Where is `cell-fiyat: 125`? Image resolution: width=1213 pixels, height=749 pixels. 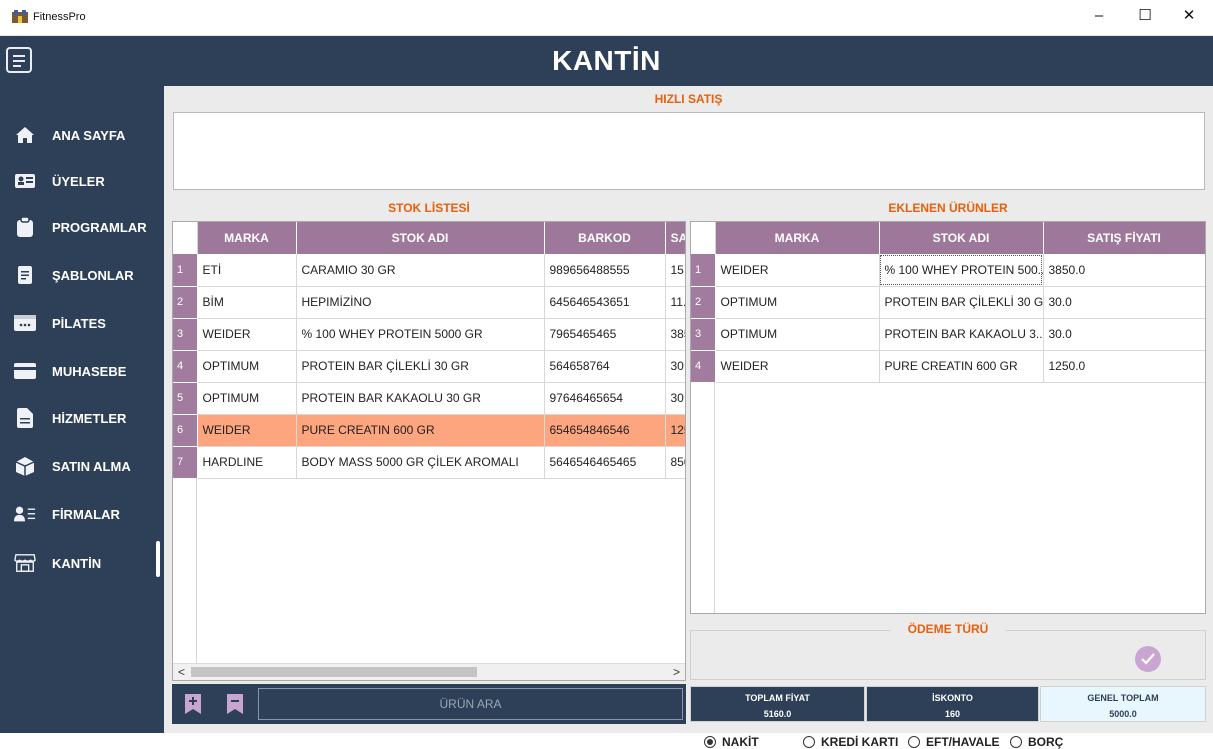
cell-fiyat: 125 is located at coordinates (675, 430).